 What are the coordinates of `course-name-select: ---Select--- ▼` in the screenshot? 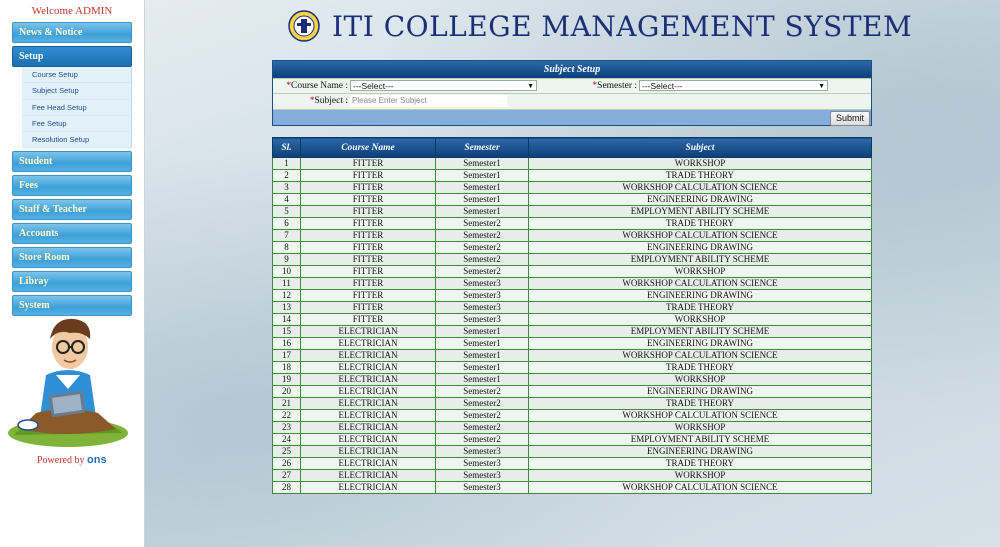 It's located at (443, 85).